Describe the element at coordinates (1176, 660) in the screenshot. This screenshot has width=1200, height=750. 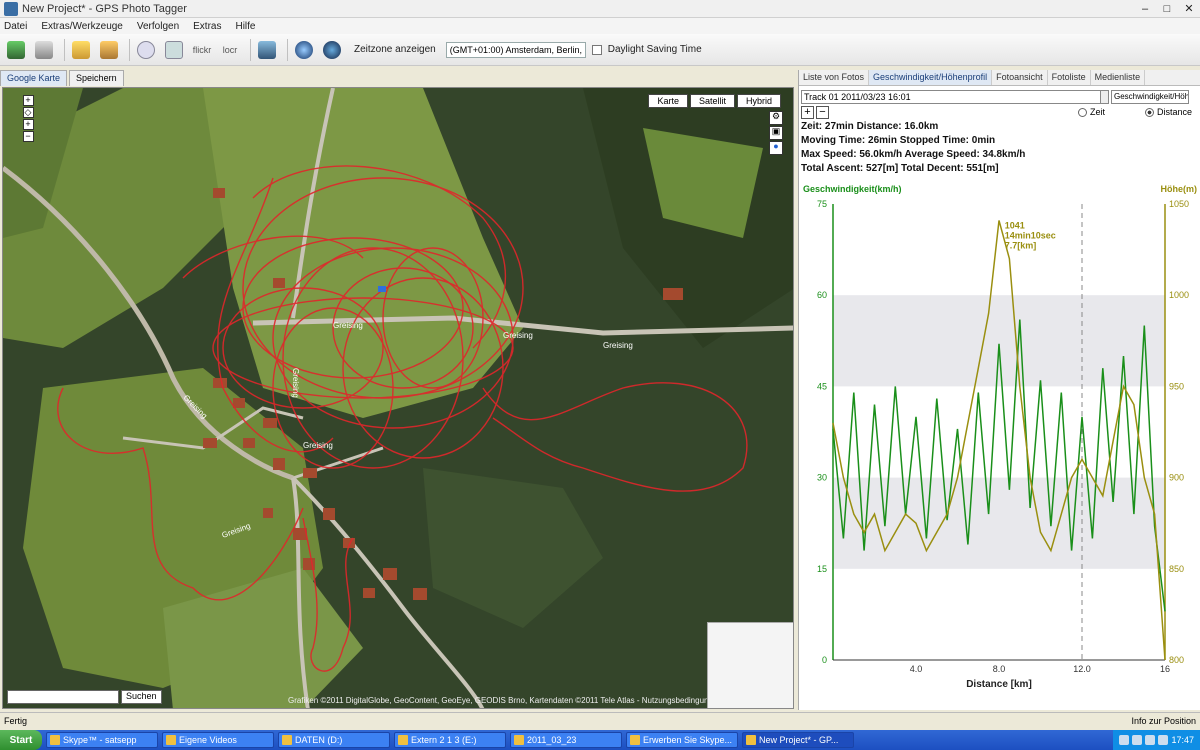
I see `y2-tick-label: 800` at that location.